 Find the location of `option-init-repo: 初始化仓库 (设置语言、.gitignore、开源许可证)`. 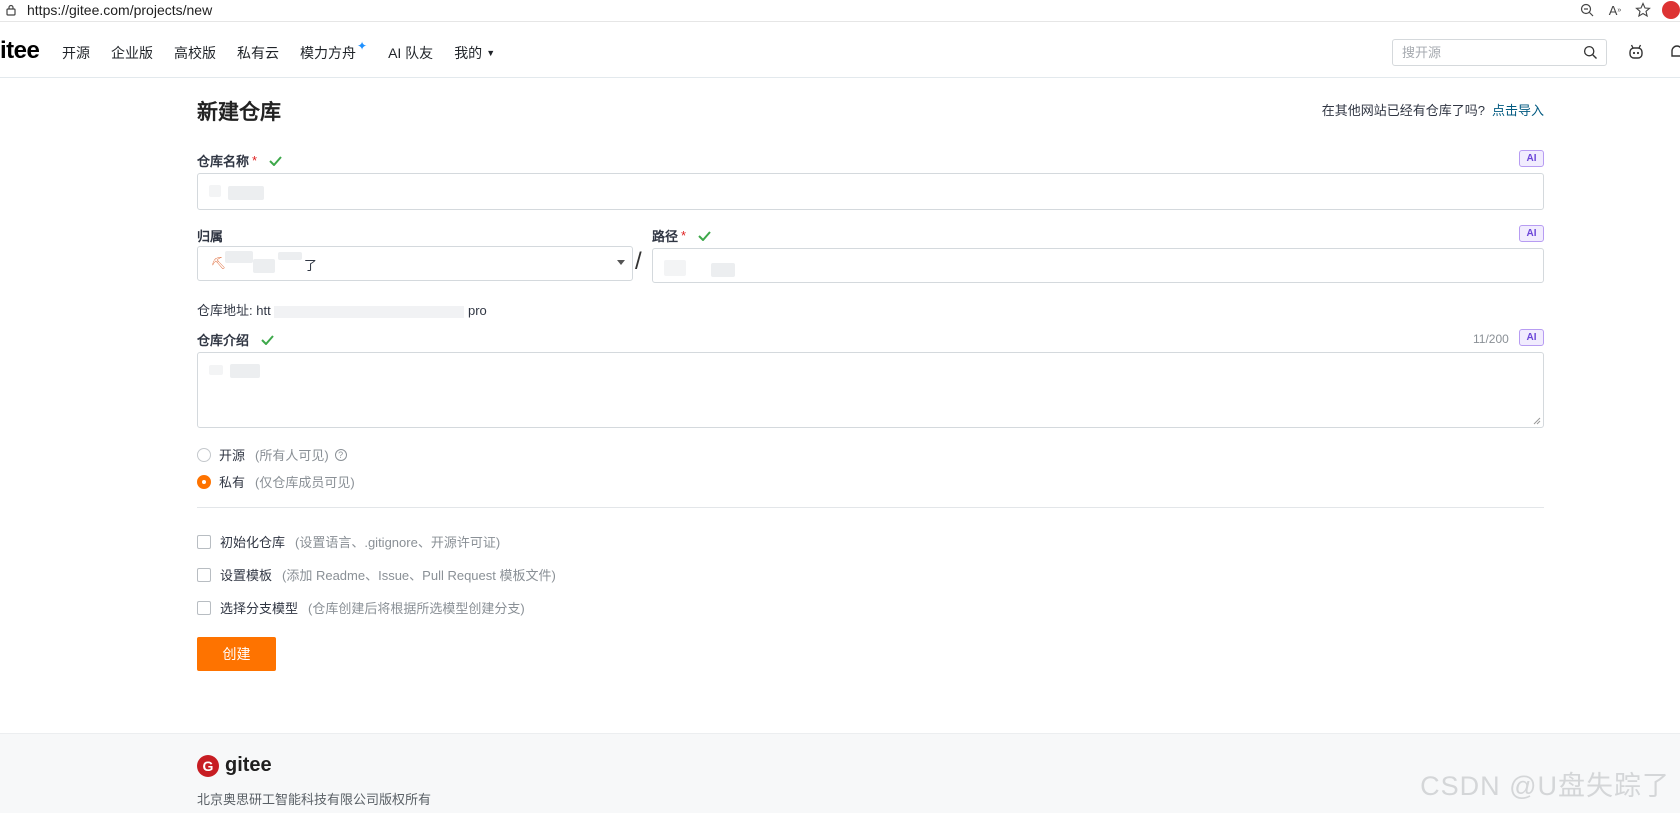

option-init-repo: 初始化仓库 (设置语言、.gitignore、开源许可证) is located at coordinates (348, 541).